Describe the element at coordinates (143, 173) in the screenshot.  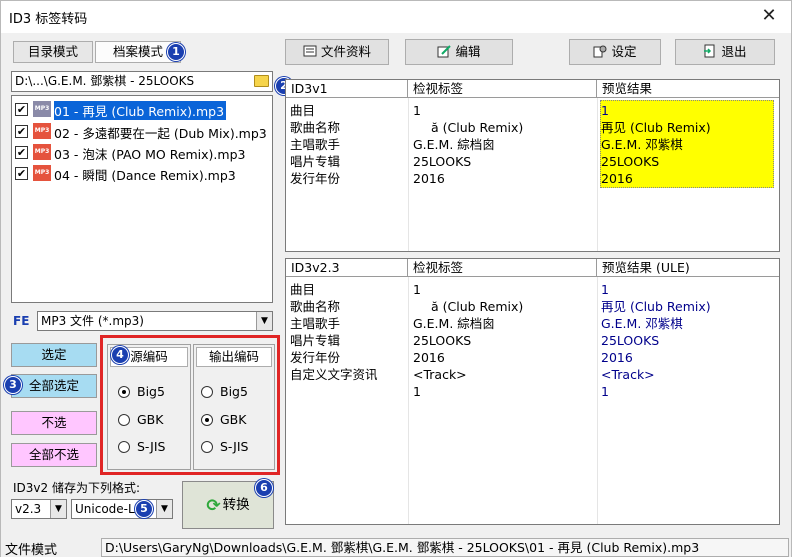
I see `file-item-4: ✔ MP3 04 - 瞬間 (Dance Remix).mp3` at that location.